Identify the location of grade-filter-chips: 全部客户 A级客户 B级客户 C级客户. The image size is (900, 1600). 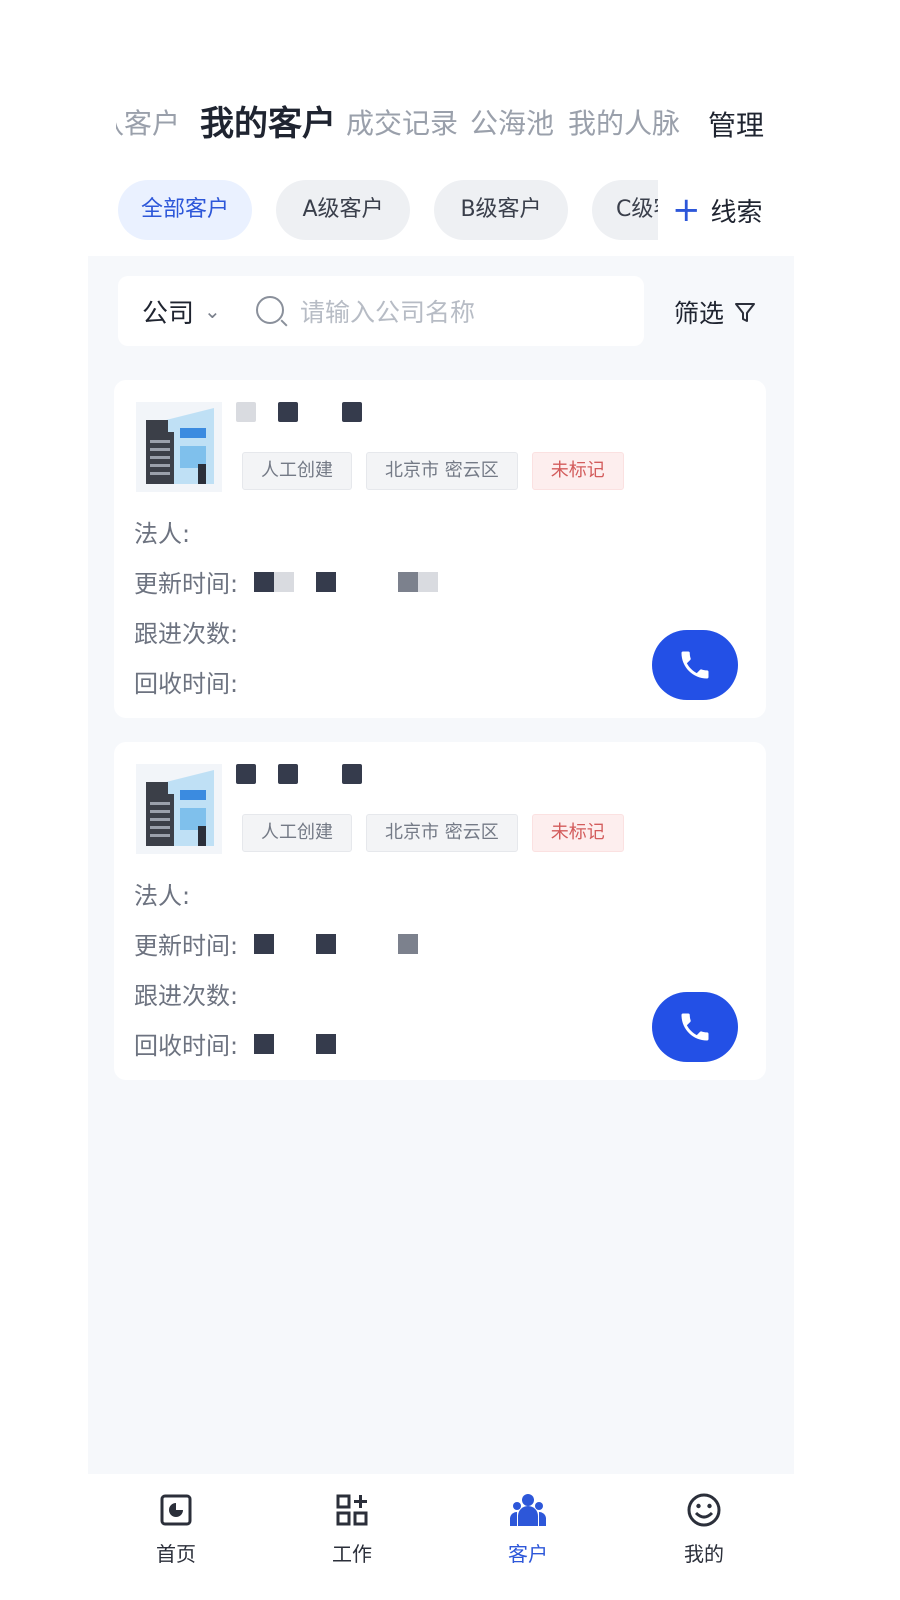
(388, 211).